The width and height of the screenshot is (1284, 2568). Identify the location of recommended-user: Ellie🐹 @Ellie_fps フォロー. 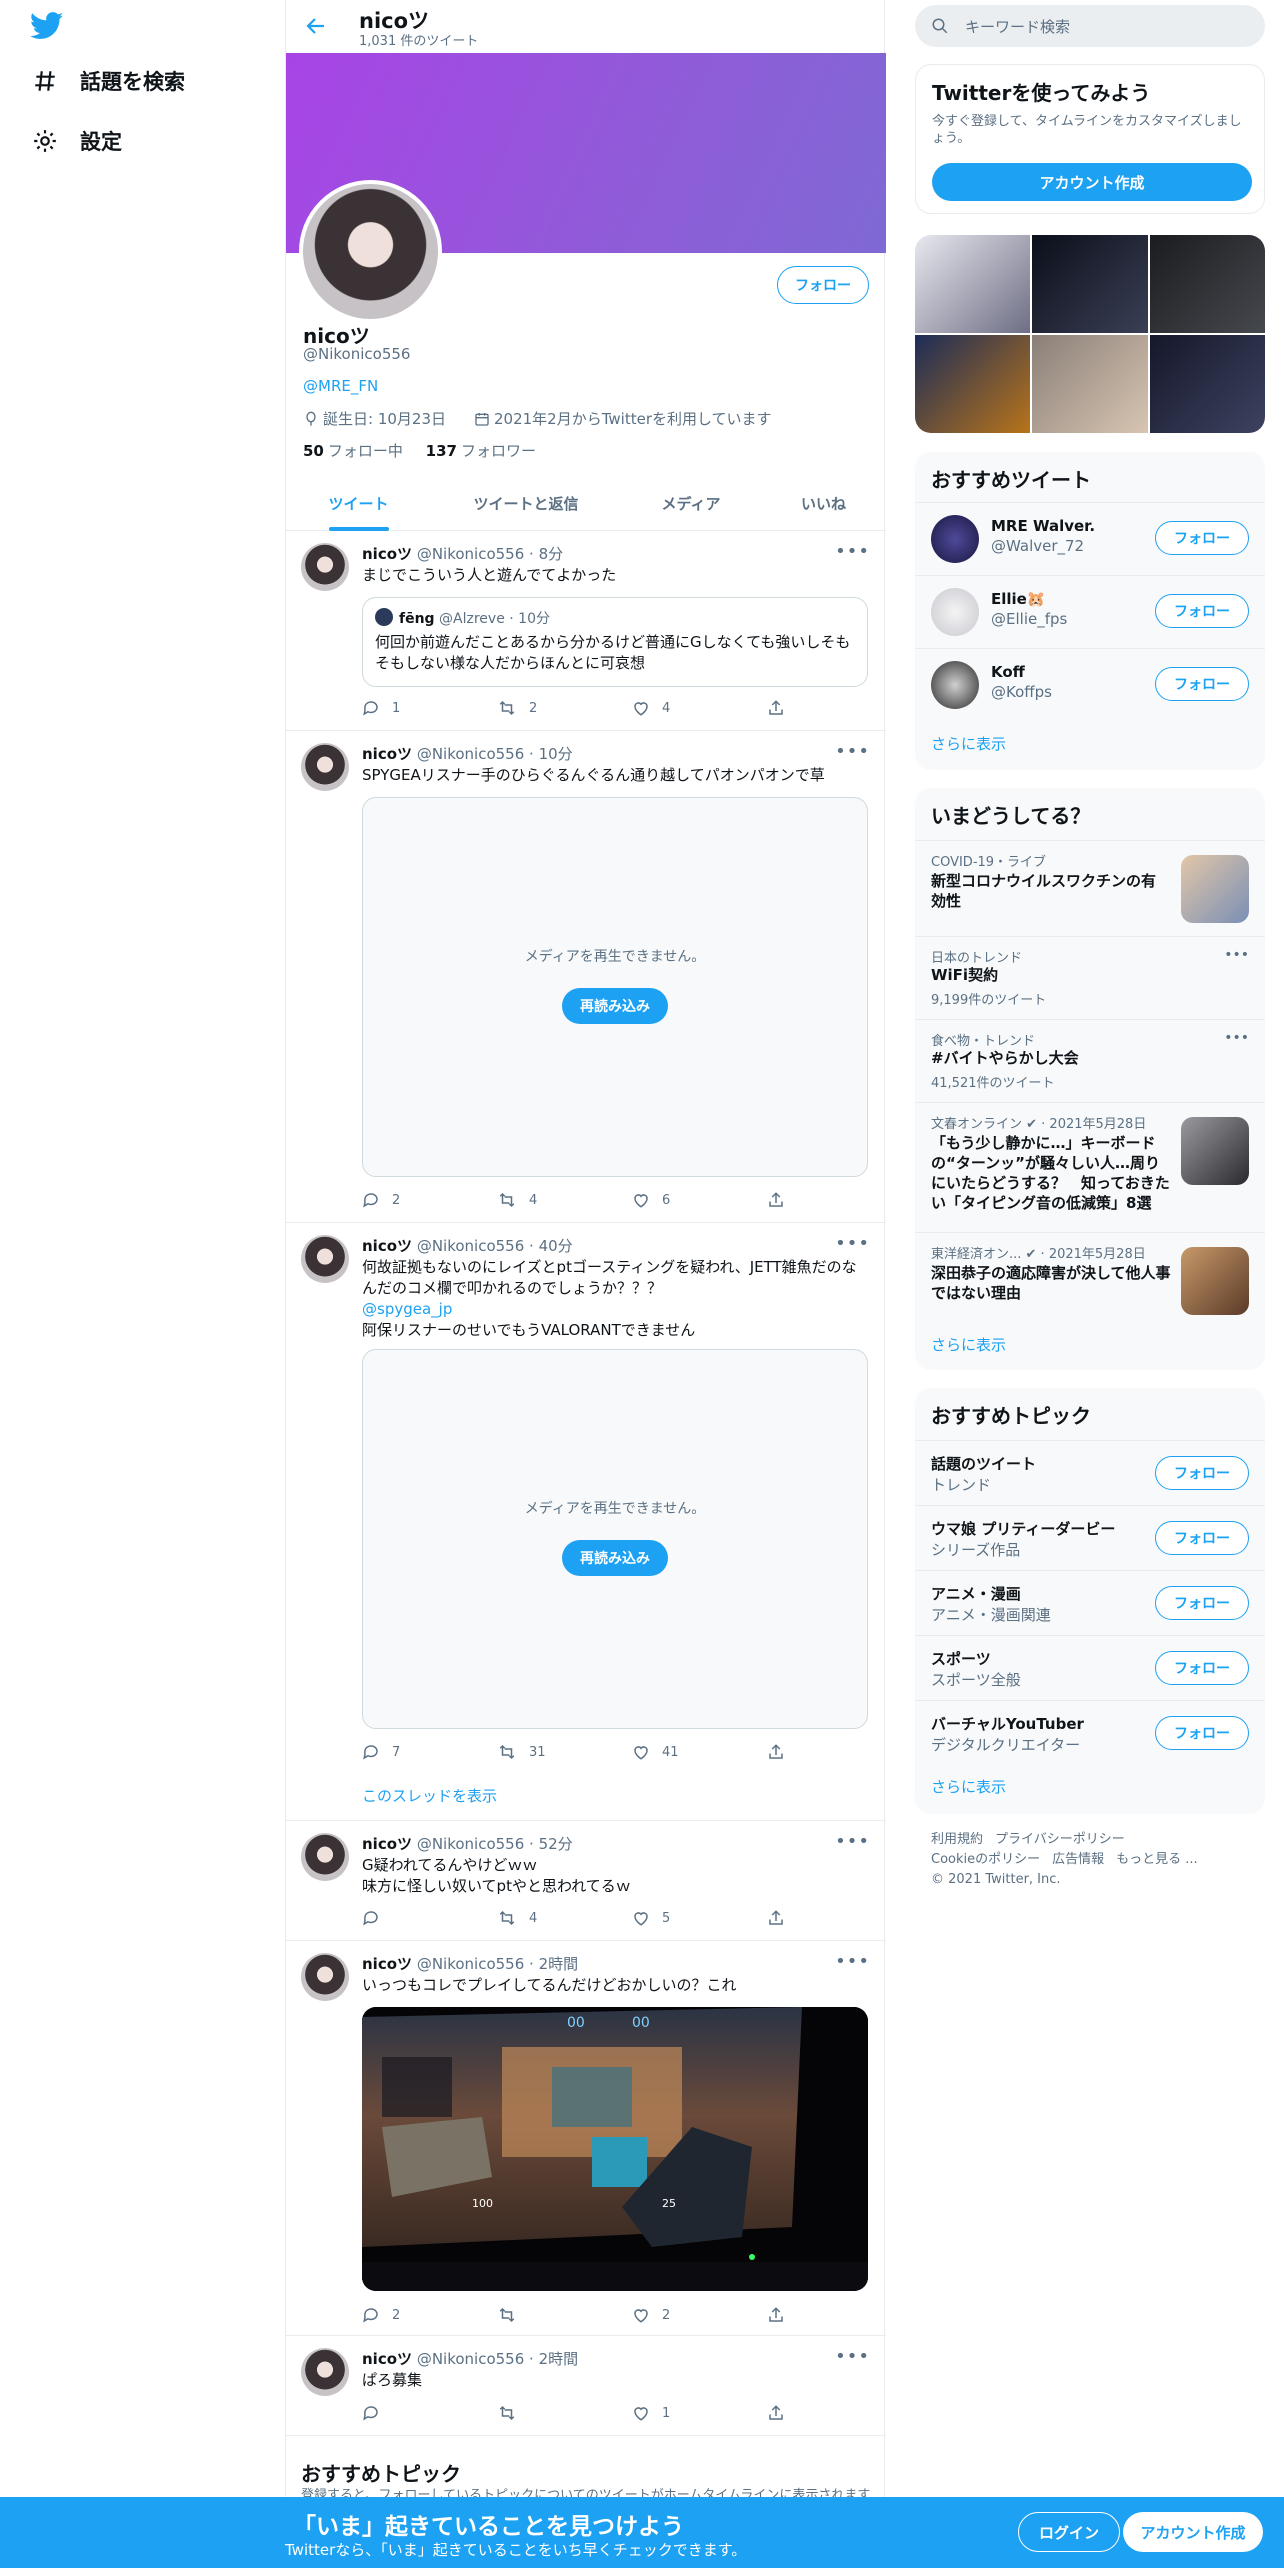
(1090, 611).